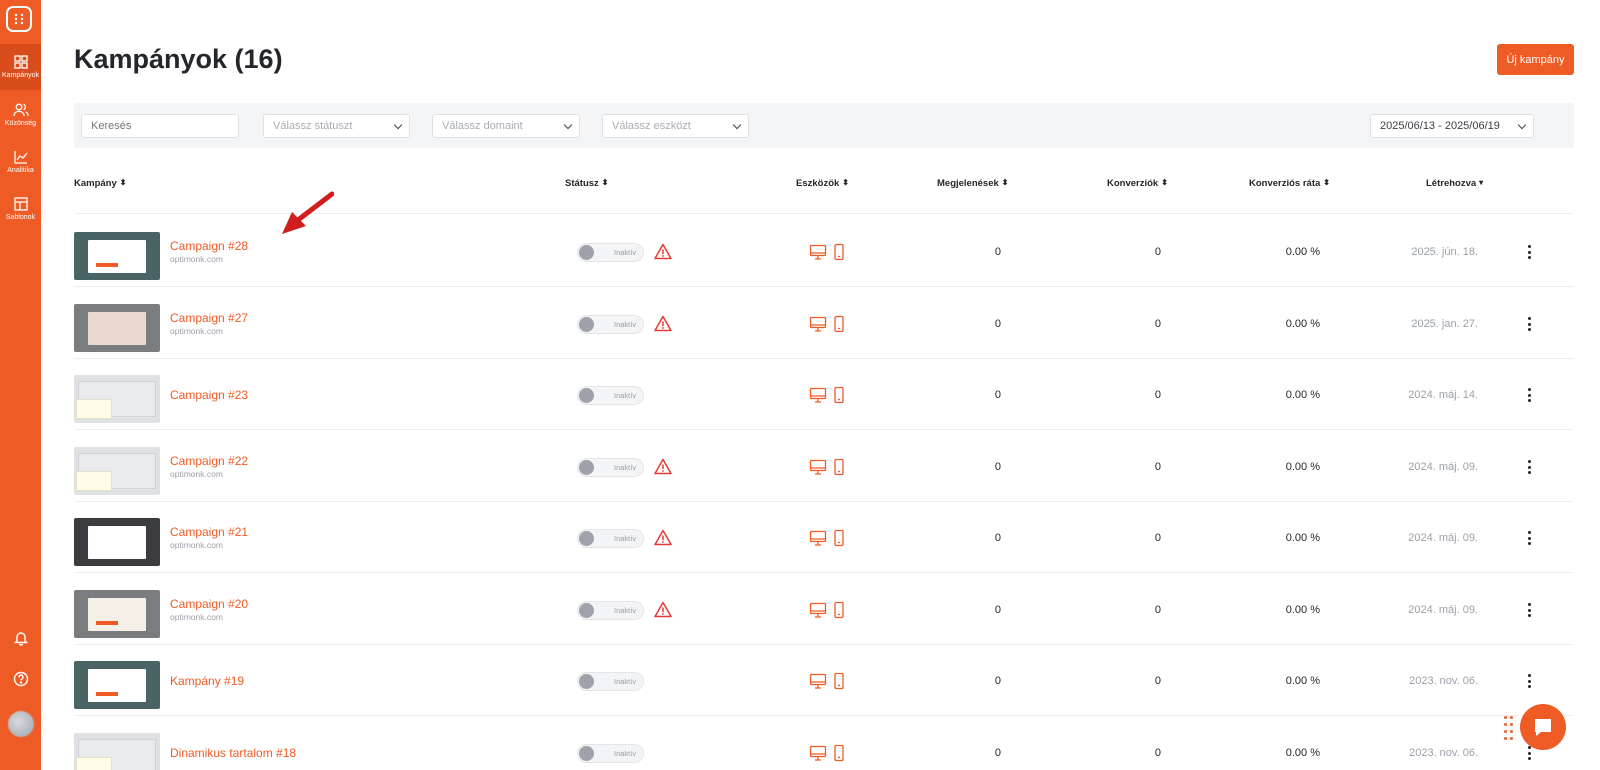  What do you see at coordinates (818, 324) in the screenshot?
I see `desktop-icon` at bounding box center [818, 324].